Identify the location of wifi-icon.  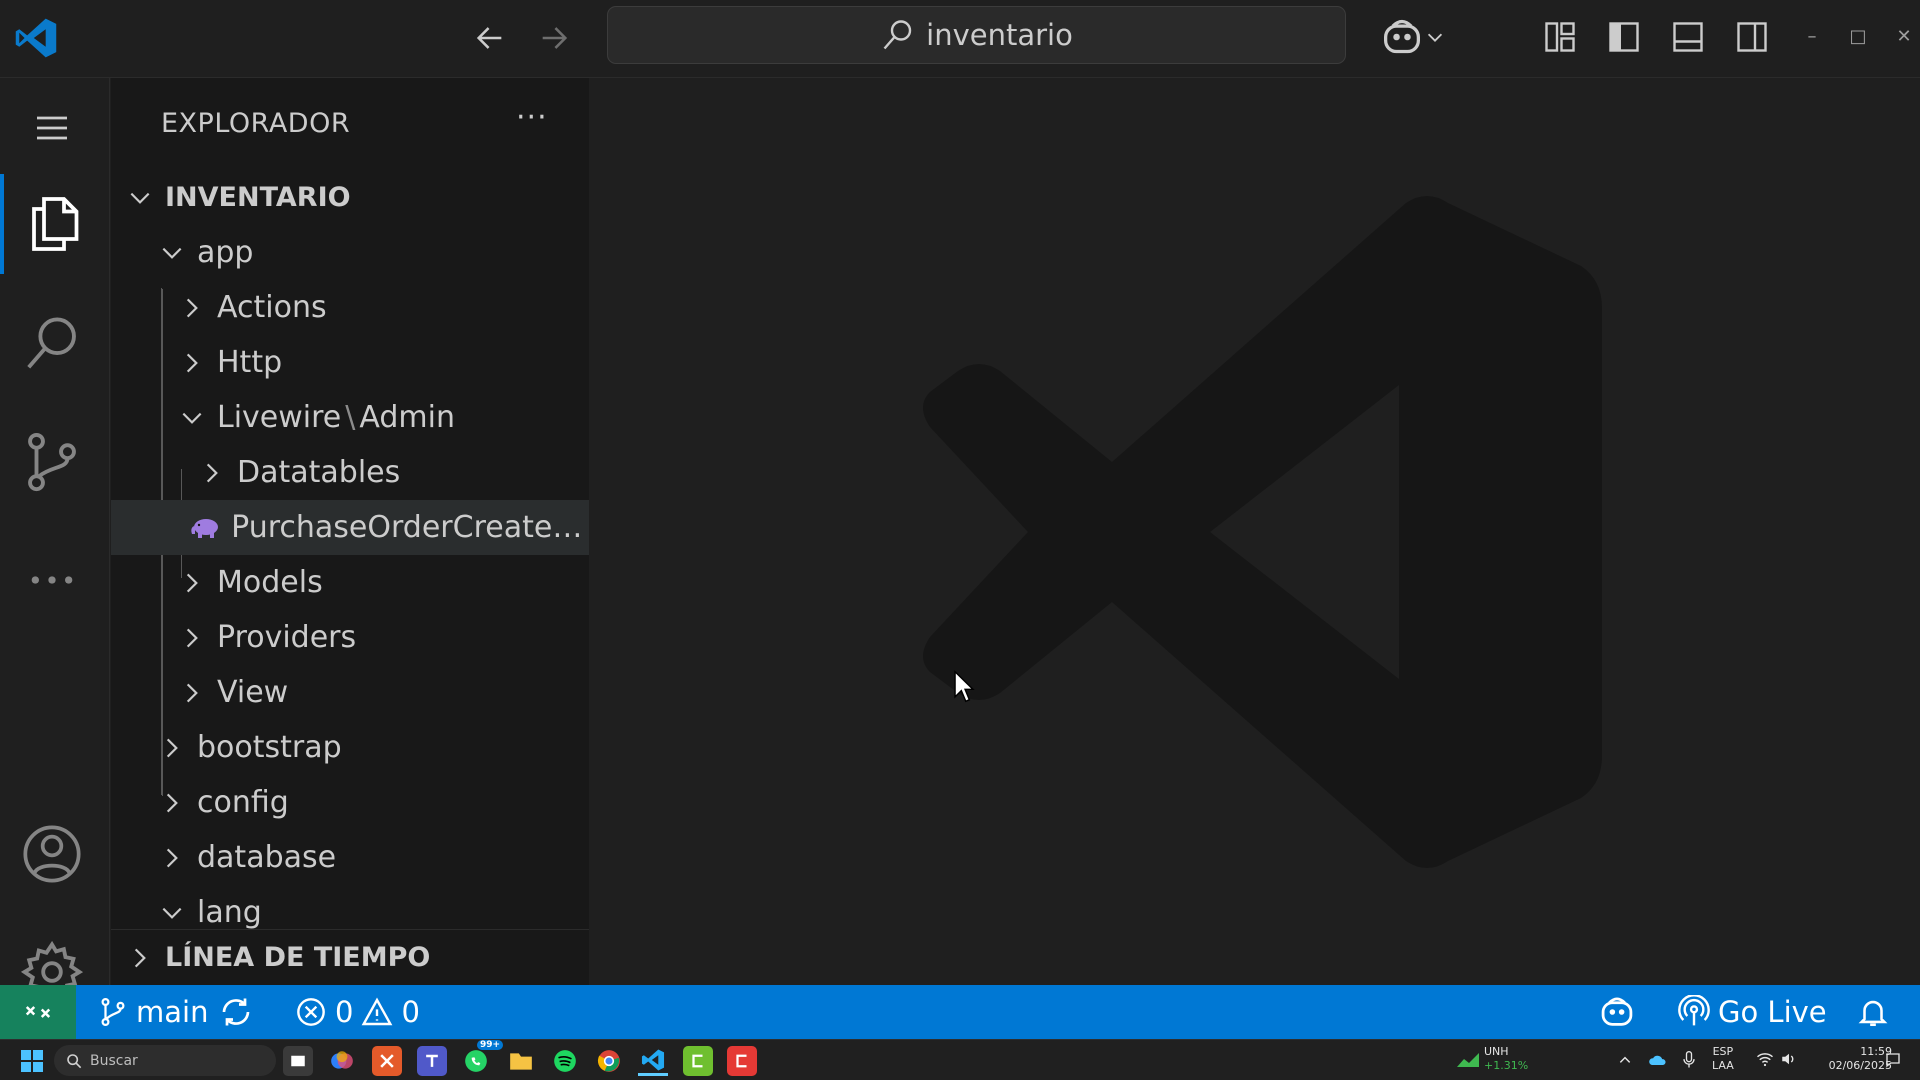
(1765, 1059).